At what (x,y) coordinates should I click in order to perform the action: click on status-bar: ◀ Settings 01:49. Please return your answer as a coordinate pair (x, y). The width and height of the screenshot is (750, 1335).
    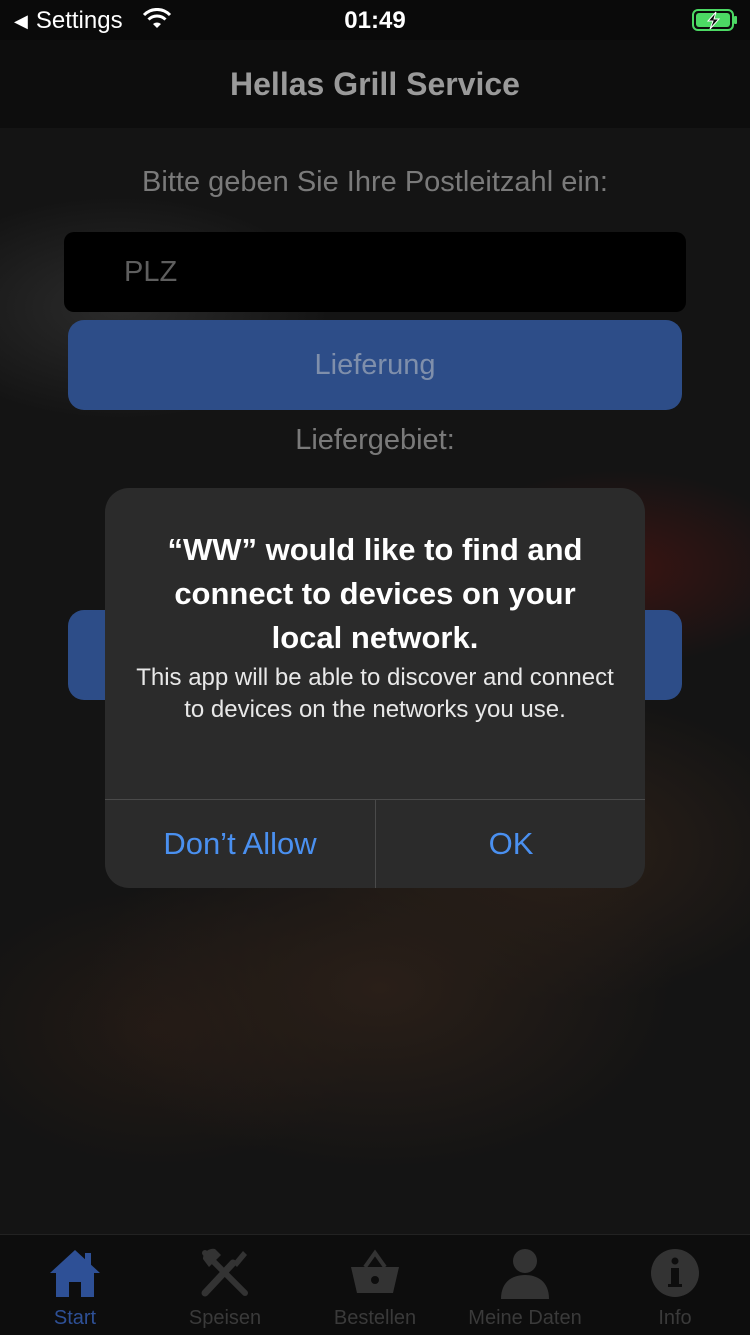
    Looking at the image, I should click on (375, 20).